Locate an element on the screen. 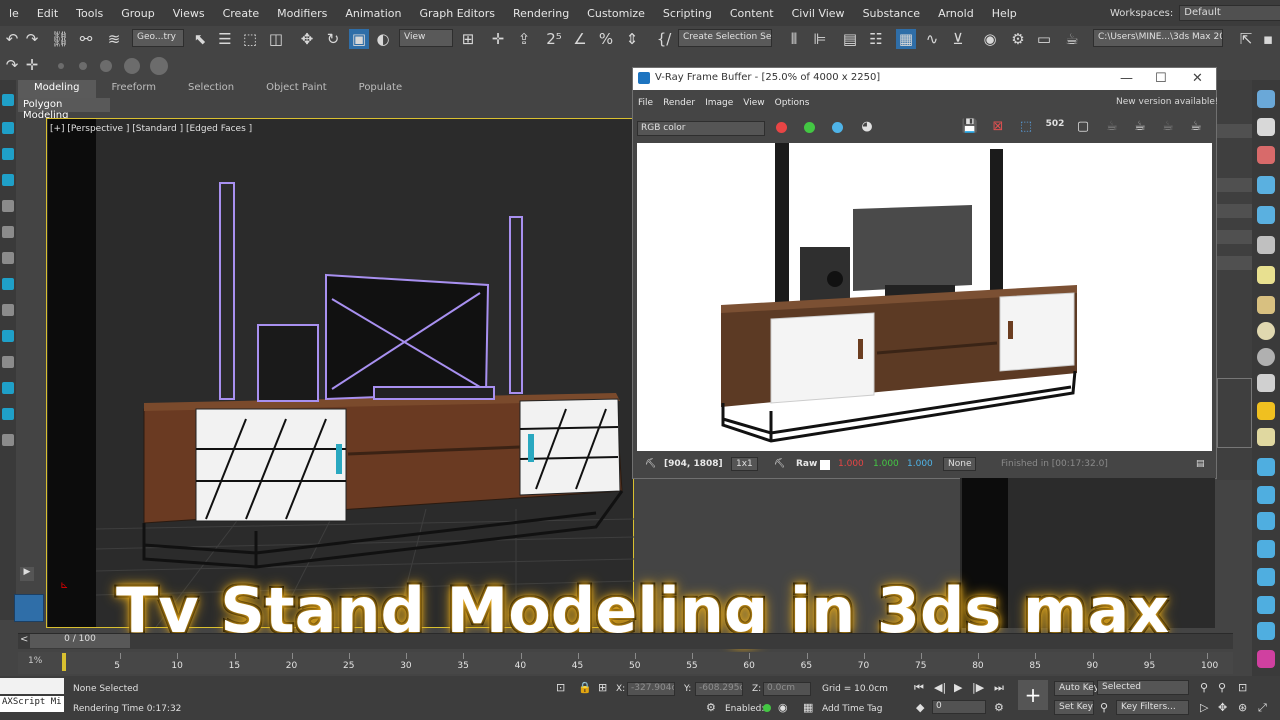  align-icon: ⊫ is located at coordinates (820, 39).